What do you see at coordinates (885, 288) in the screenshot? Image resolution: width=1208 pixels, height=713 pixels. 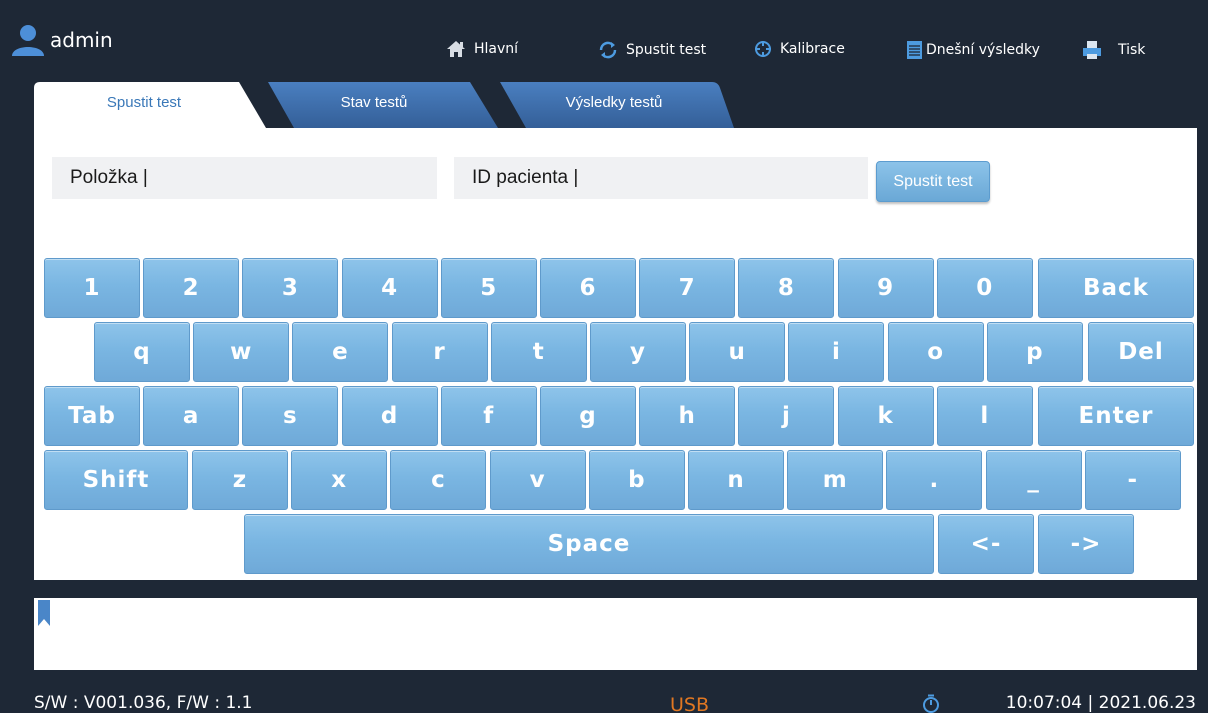 I see `key-9: 9` at bounding box center [885, 288].